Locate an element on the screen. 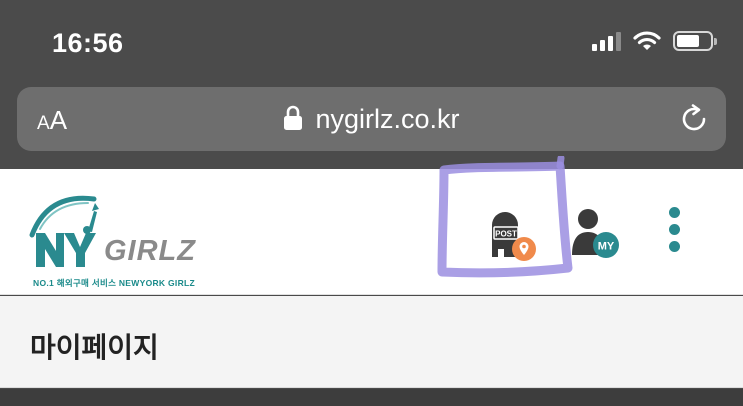  logo-subtext: NO.1 해외구매 서비스 NEWYORK GIRLZ is located at coordinates (114, 283).